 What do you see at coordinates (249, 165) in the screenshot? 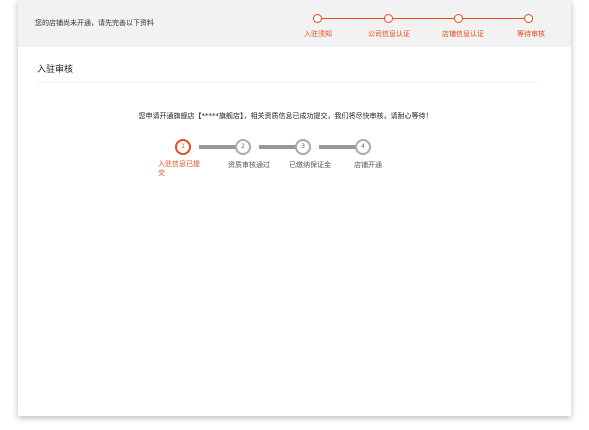
I see `progress-step-2-label: 资质审核通过` at bounding box center [249, 165].